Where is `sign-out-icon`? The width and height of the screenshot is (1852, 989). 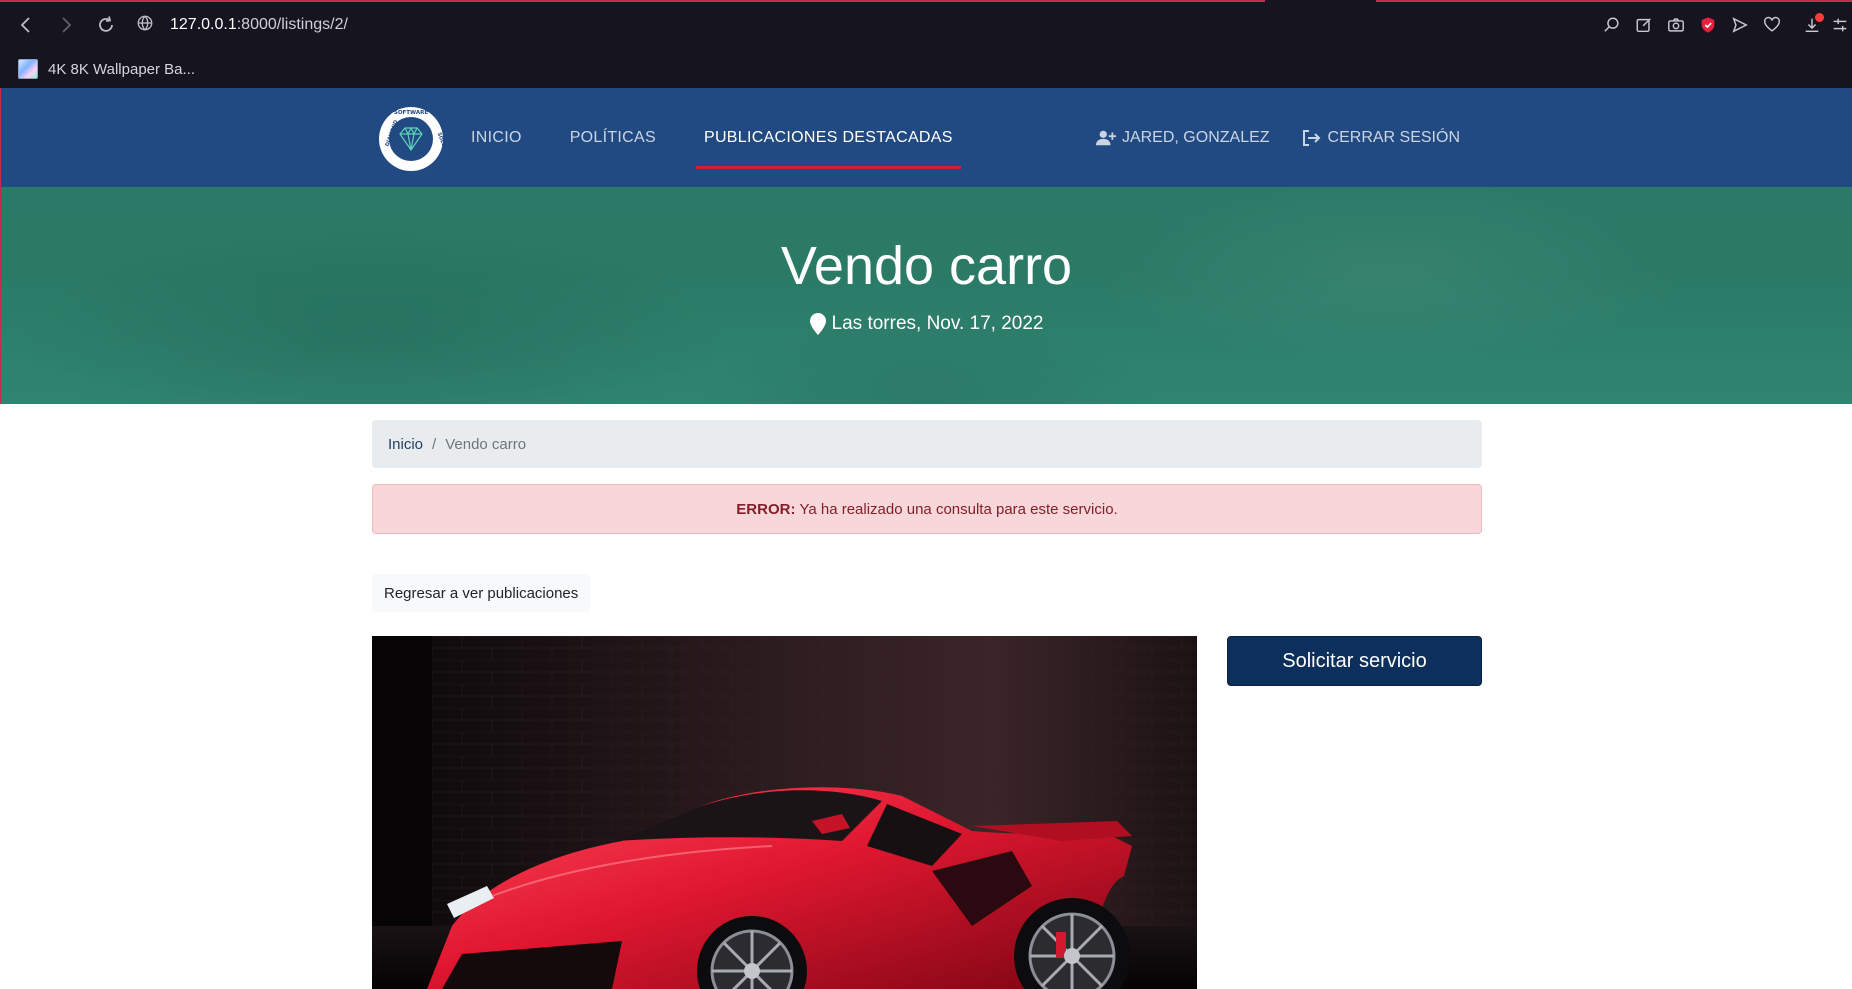
sign-out-icon is located at coordinates (1311, 137).